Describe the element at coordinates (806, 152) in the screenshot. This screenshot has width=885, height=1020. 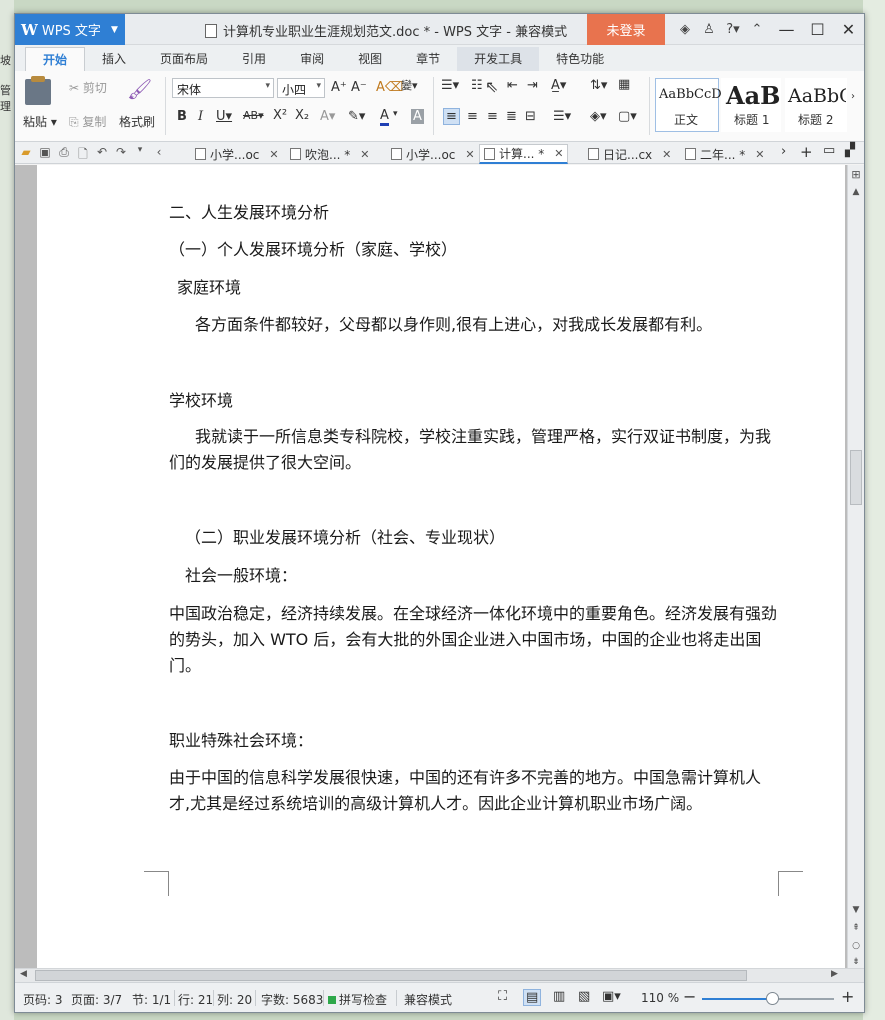
I see `new-tab-icon: +` at that location.